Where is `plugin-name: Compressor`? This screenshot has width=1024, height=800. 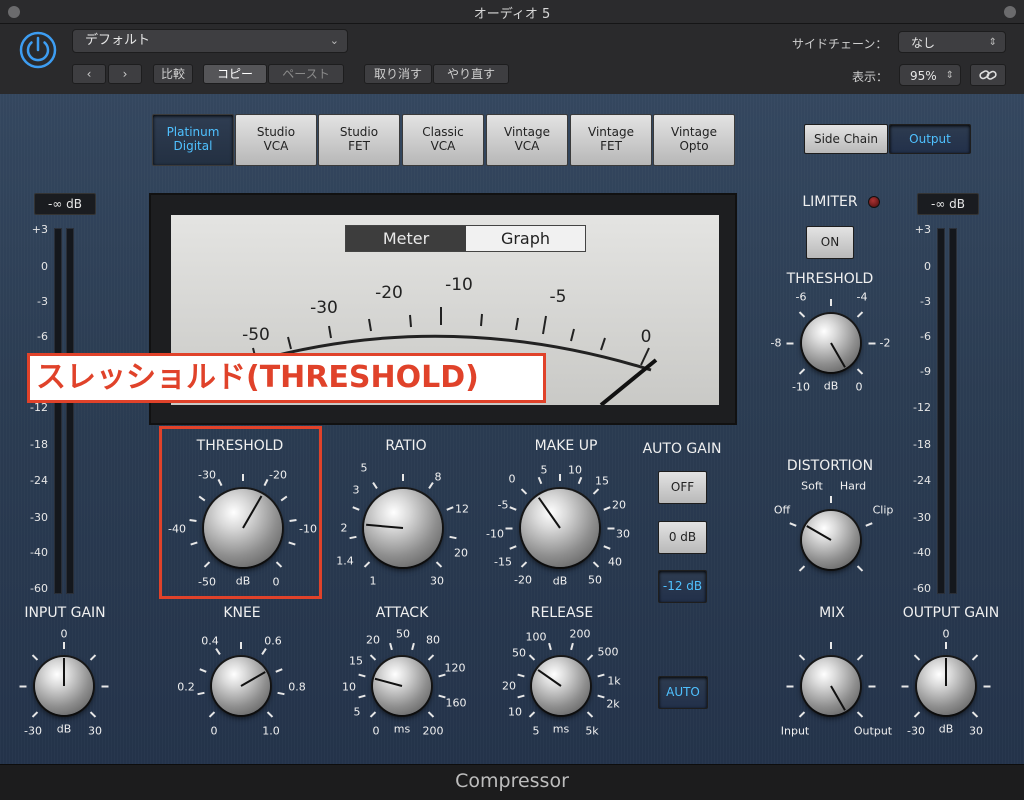 plugin-name: Compressor is located at coordinates (512, 781).